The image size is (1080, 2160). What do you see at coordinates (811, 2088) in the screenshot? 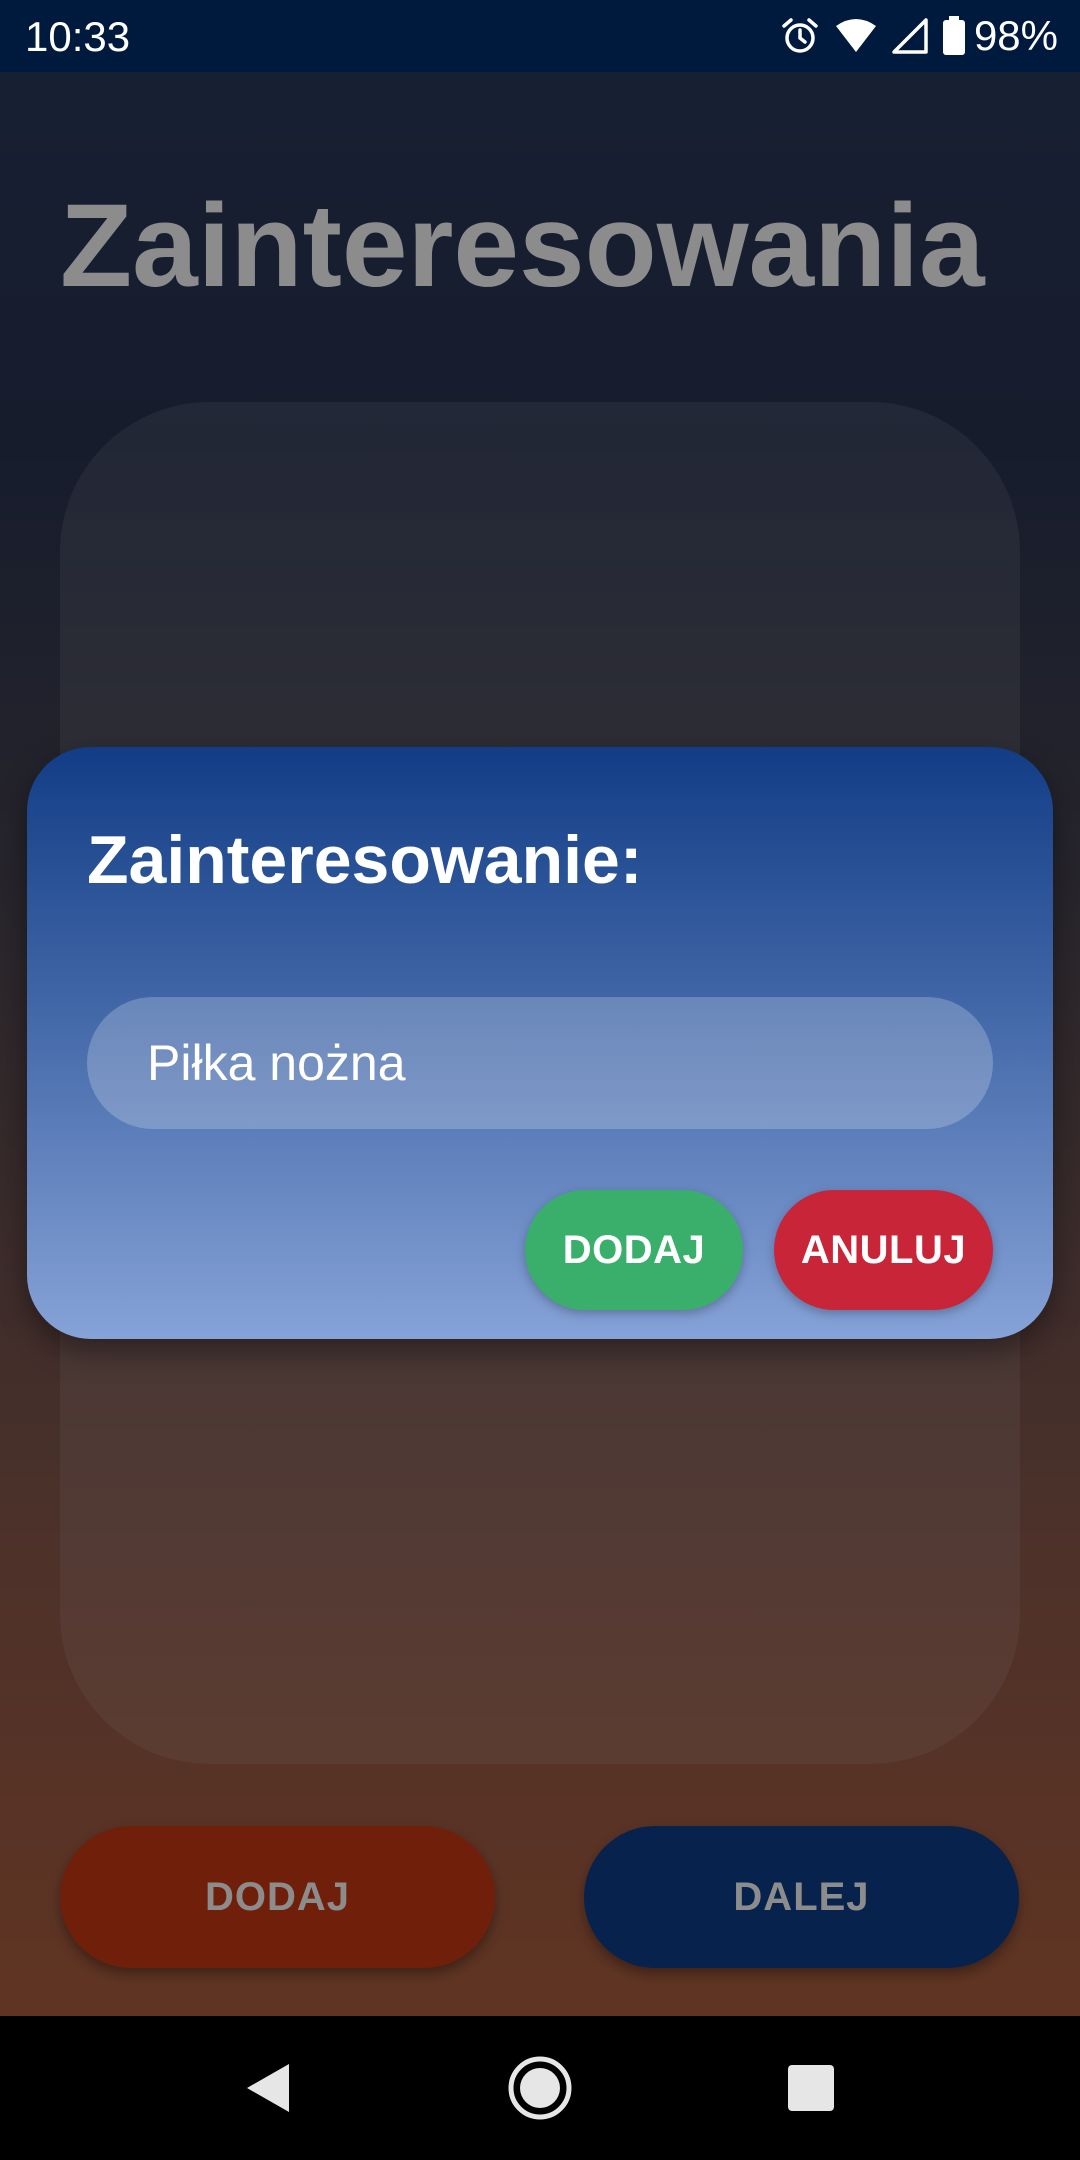
I see `recents-icon` at bounding box center [811, 2088].